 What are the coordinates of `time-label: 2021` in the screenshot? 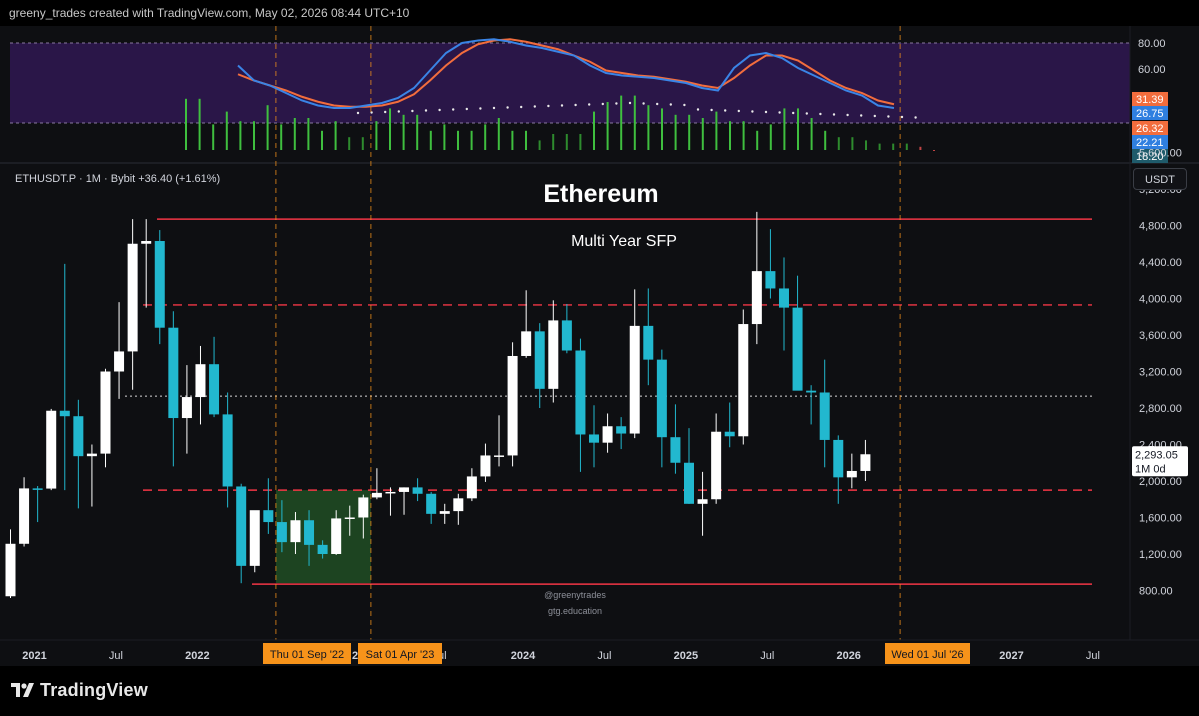 It's located at (34, 656).